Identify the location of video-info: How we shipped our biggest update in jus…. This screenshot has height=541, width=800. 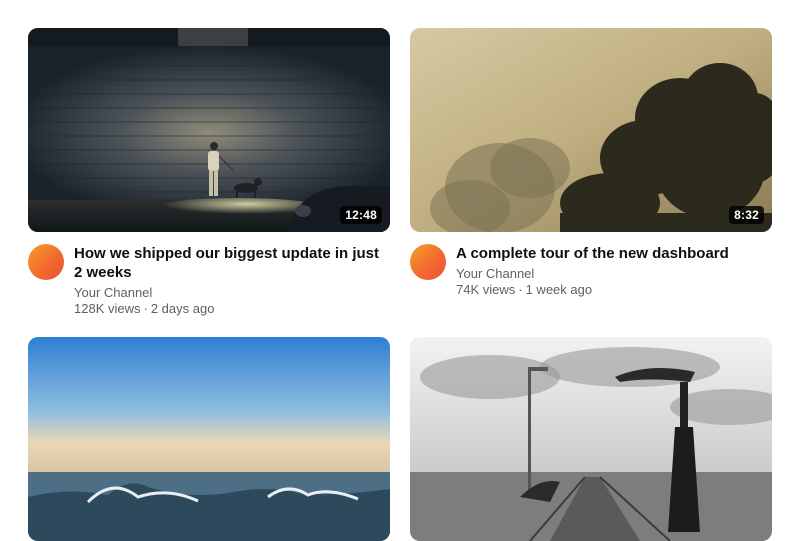
(232, 280).